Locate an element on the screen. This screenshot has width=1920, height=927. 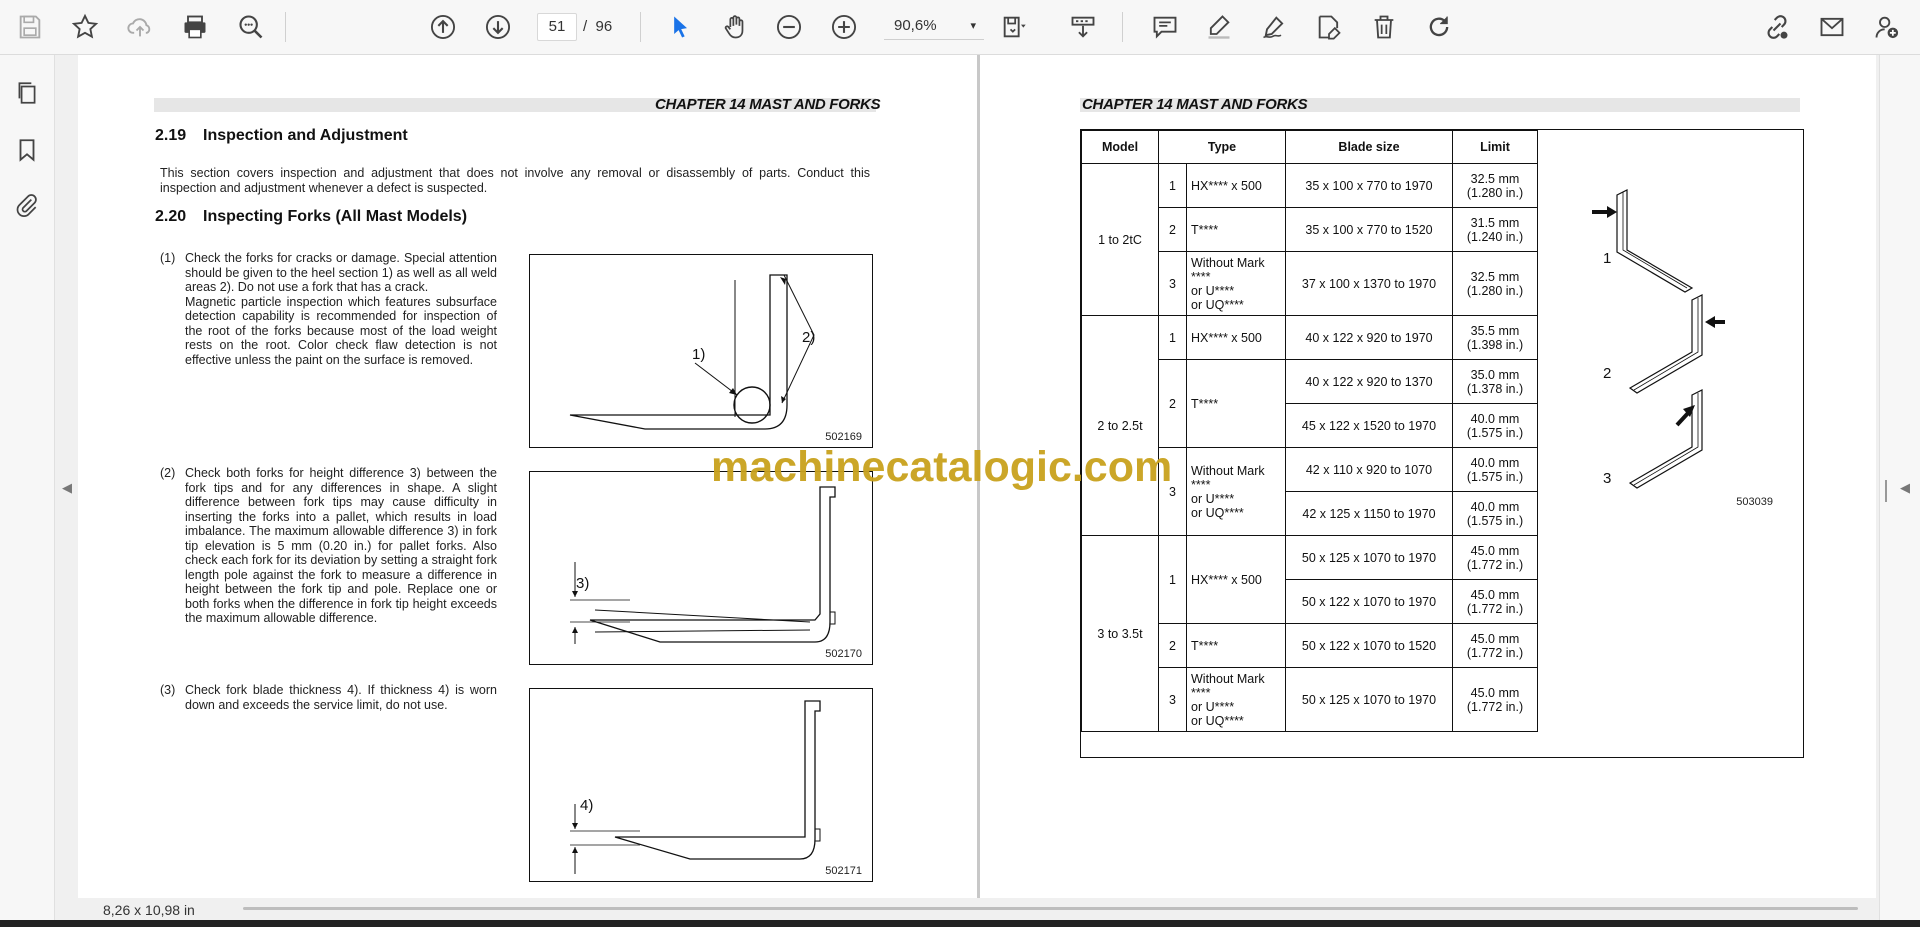
comment-icon is located at coordinates (1165, 27).